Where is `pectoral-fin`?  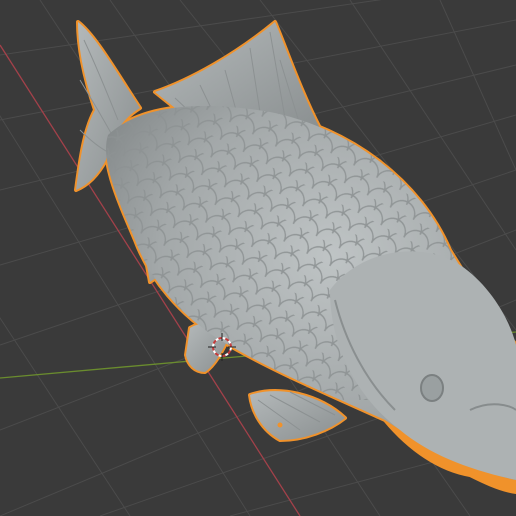 pectoral-fin is located at coordinates (297, 415).